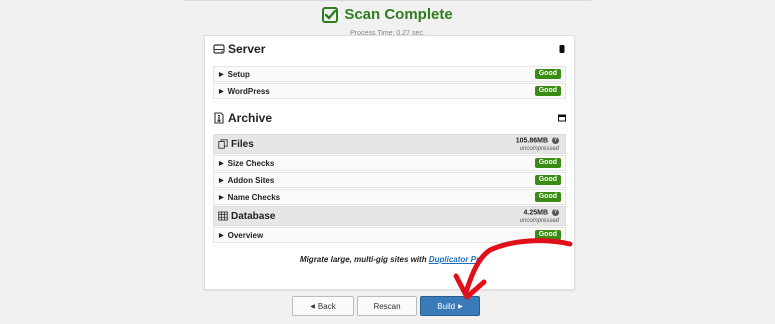 This screenshot has height=324, width=775. What do you see at coordinates (326, 306) in the screenshot?
I see `back-label: Back` at bounding box center [326, 306].